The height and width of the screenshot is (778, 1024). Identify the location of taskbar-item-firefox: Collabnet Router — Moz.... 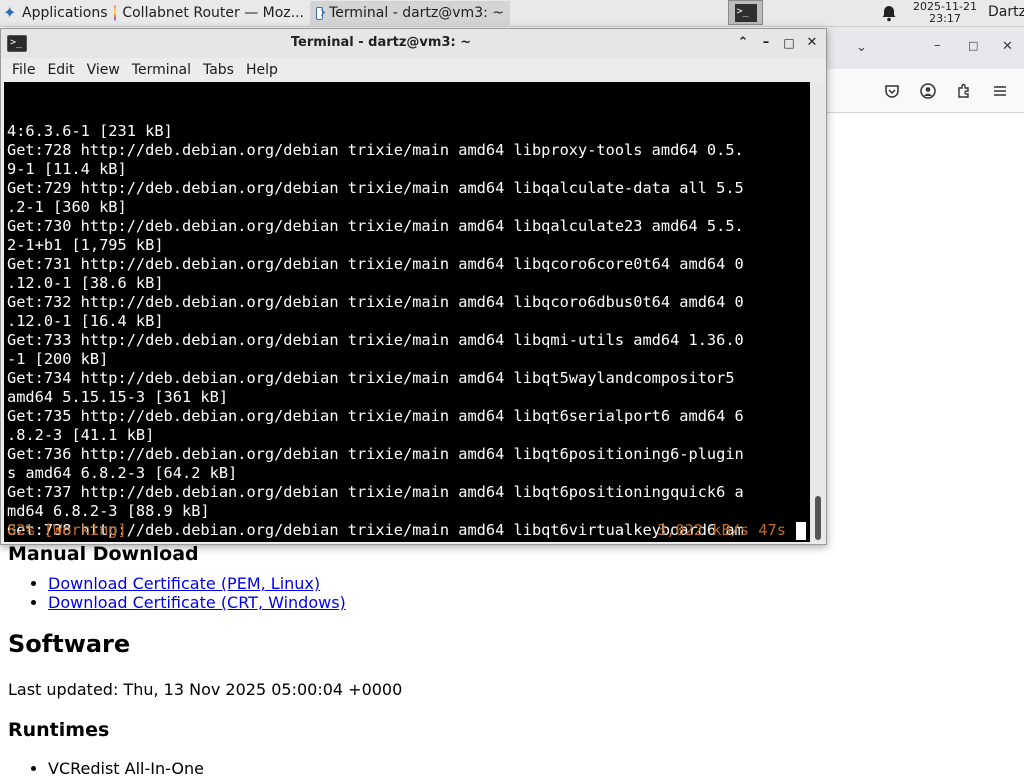
(209, 13).